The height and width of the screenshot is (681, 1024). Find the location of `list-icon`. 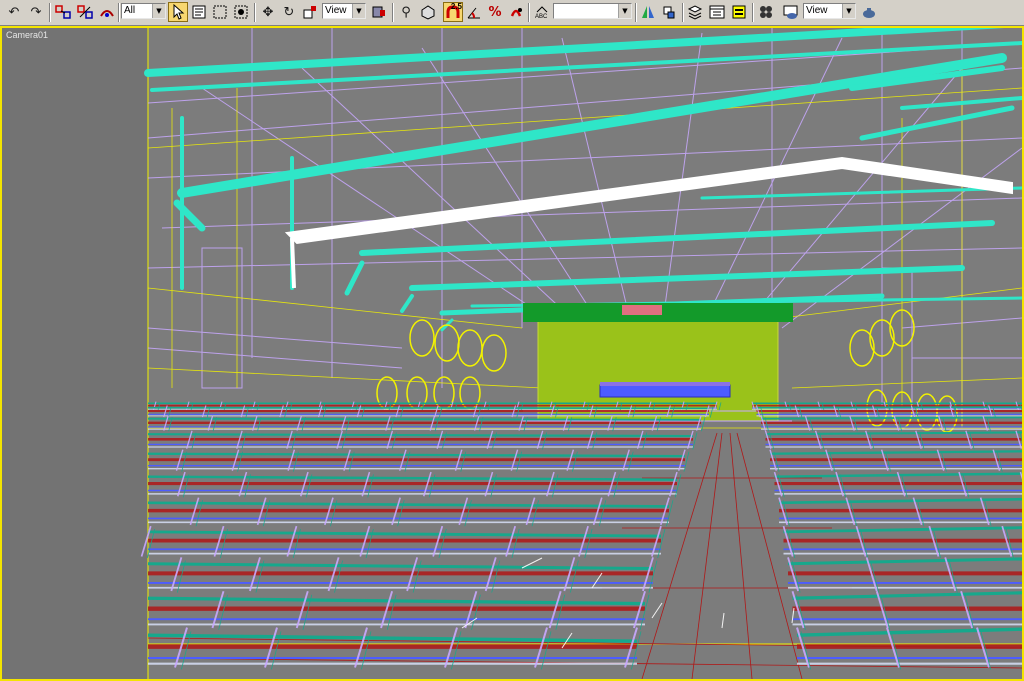

list-icon is located at coordinates (199, 12).